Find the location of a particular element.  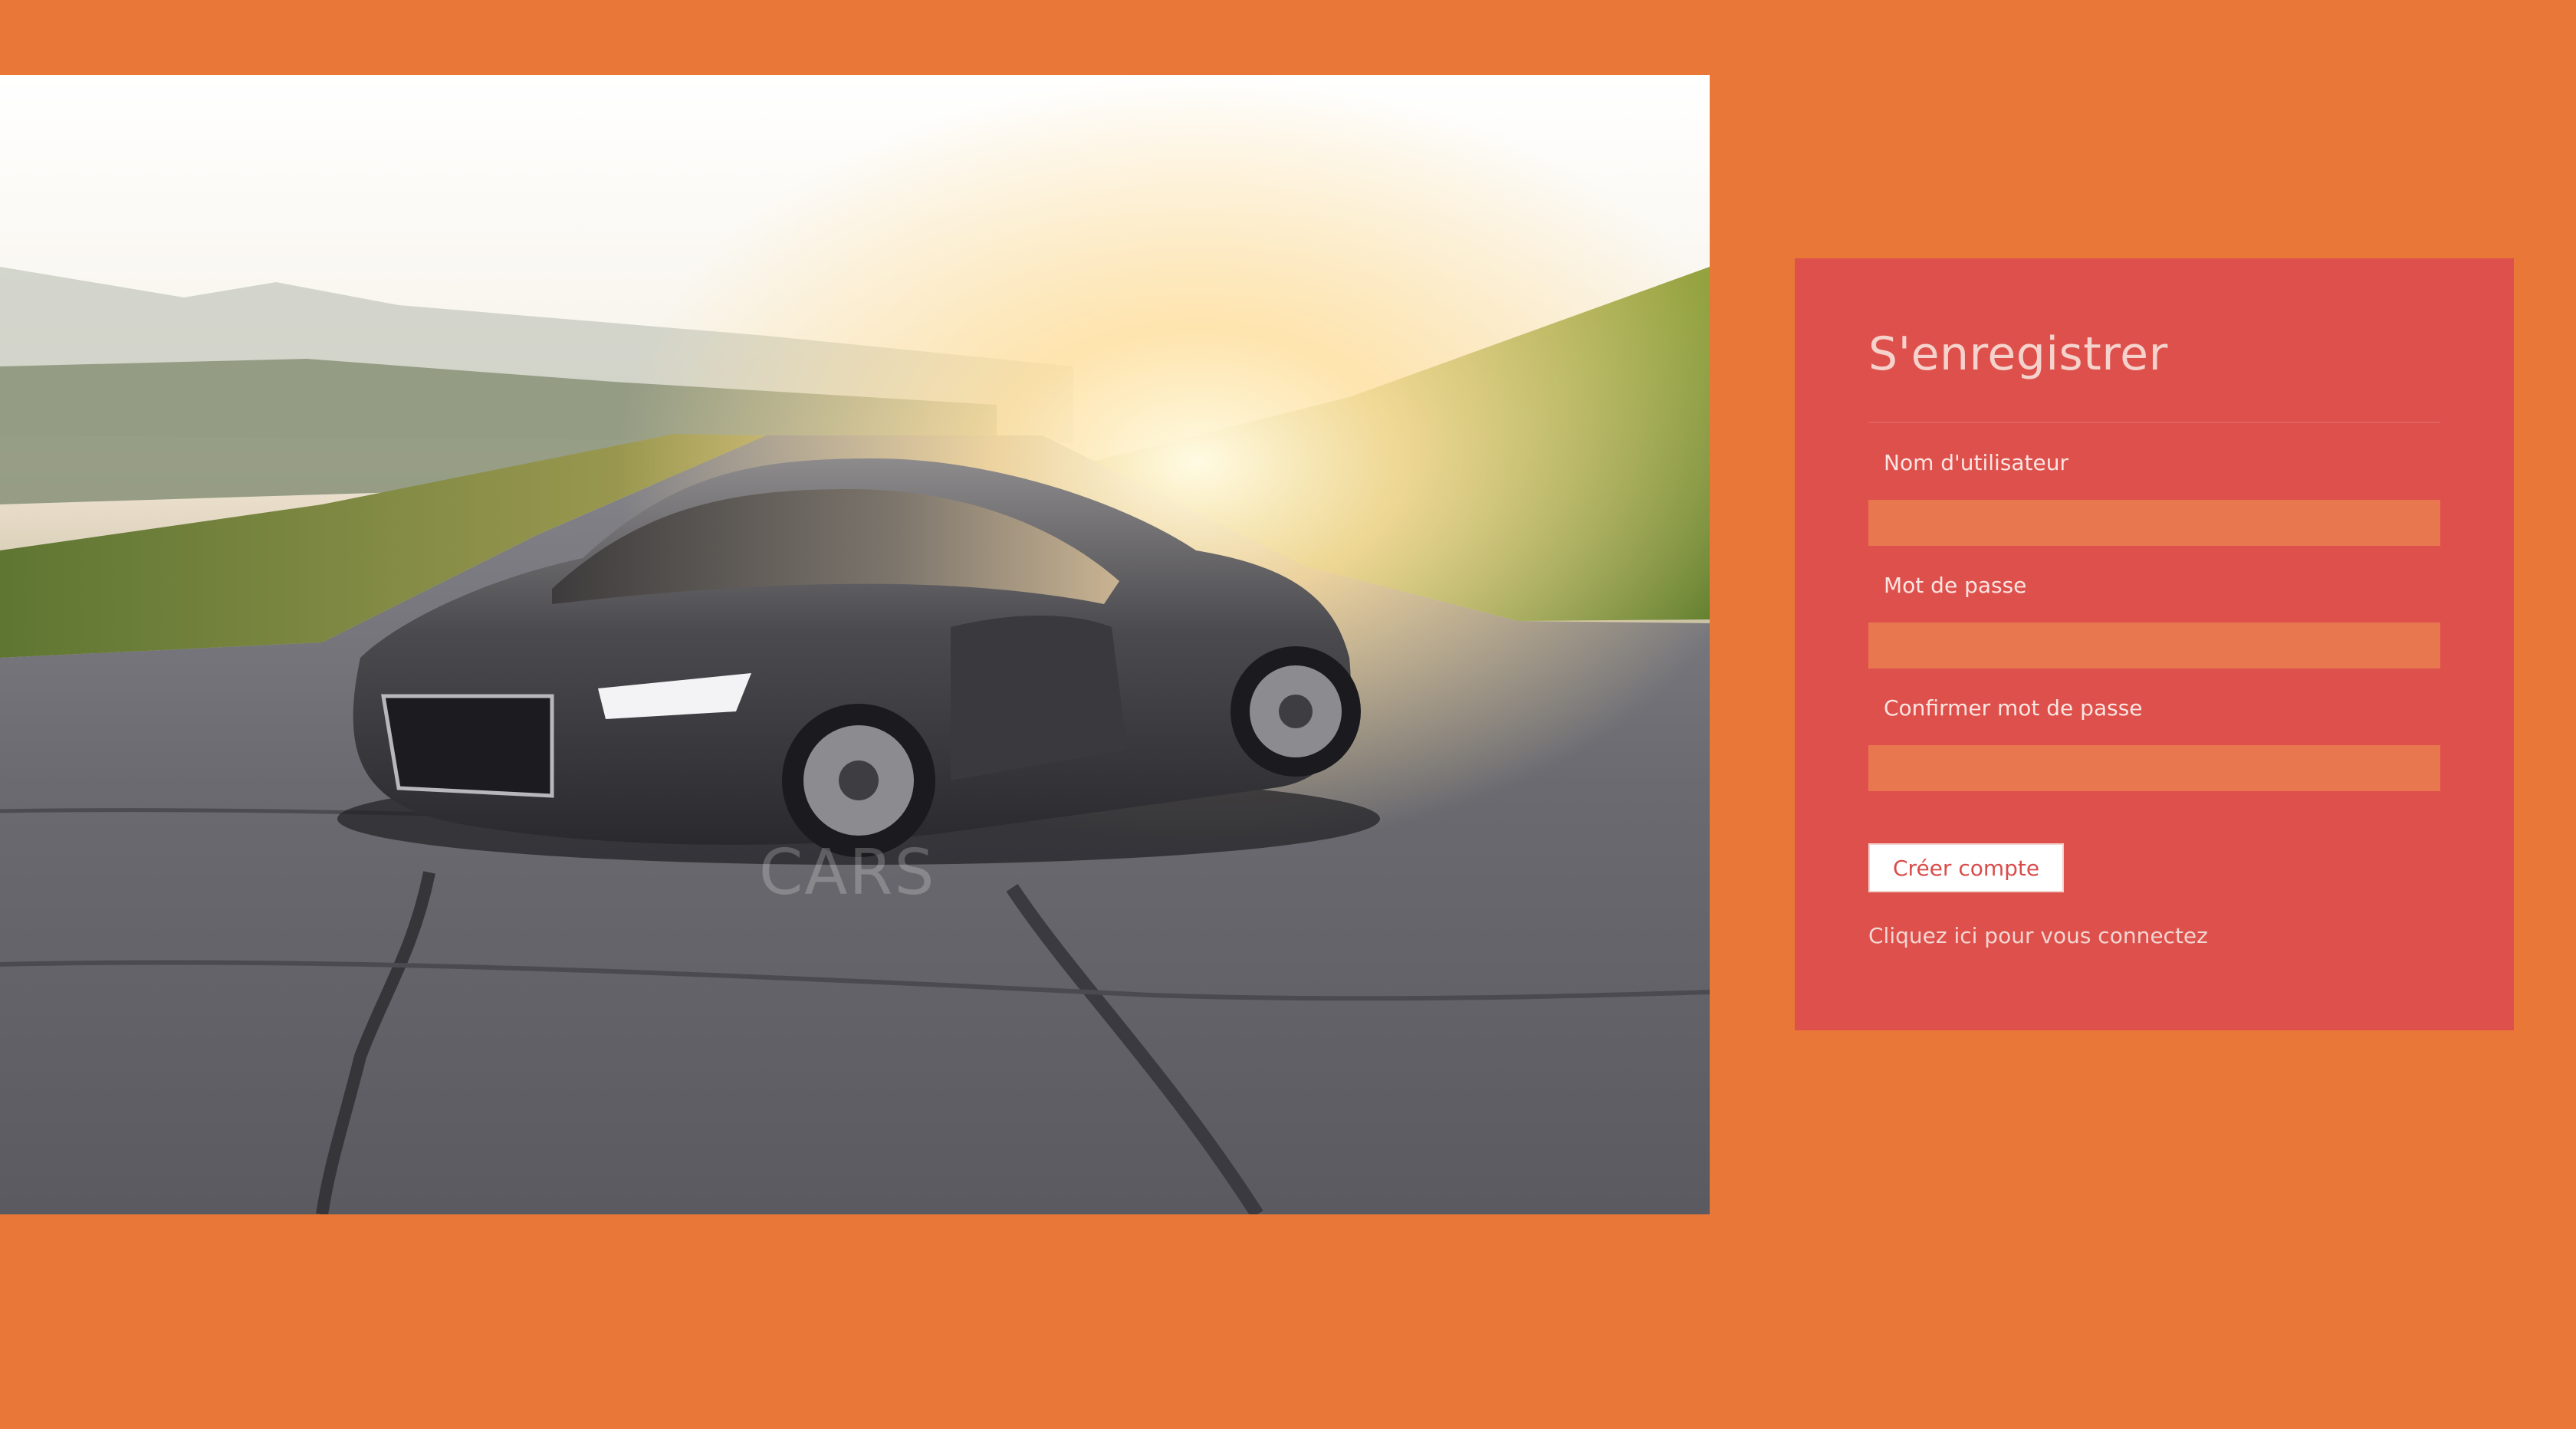

username-label: Nom d'utilisateur is located at coordinates (1976, 462).